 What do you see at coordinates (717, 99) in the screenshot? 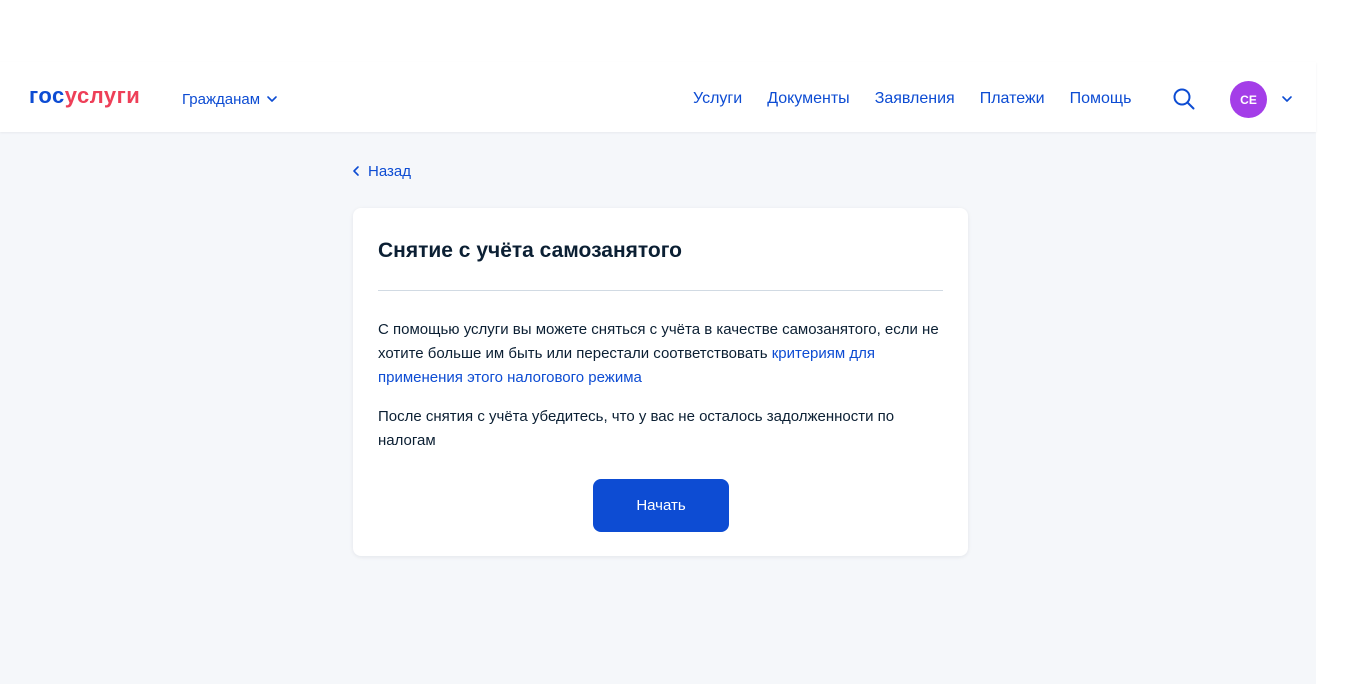
I see `nav-services: Услуги` at bounding box center [717, 99].